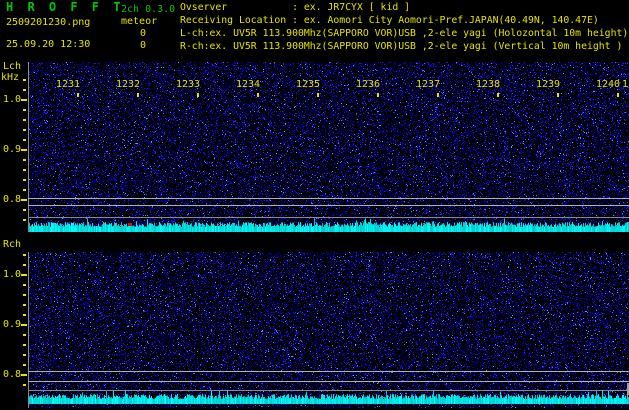  I want to click on lch-panel-label: Lch, so click(12, 66).